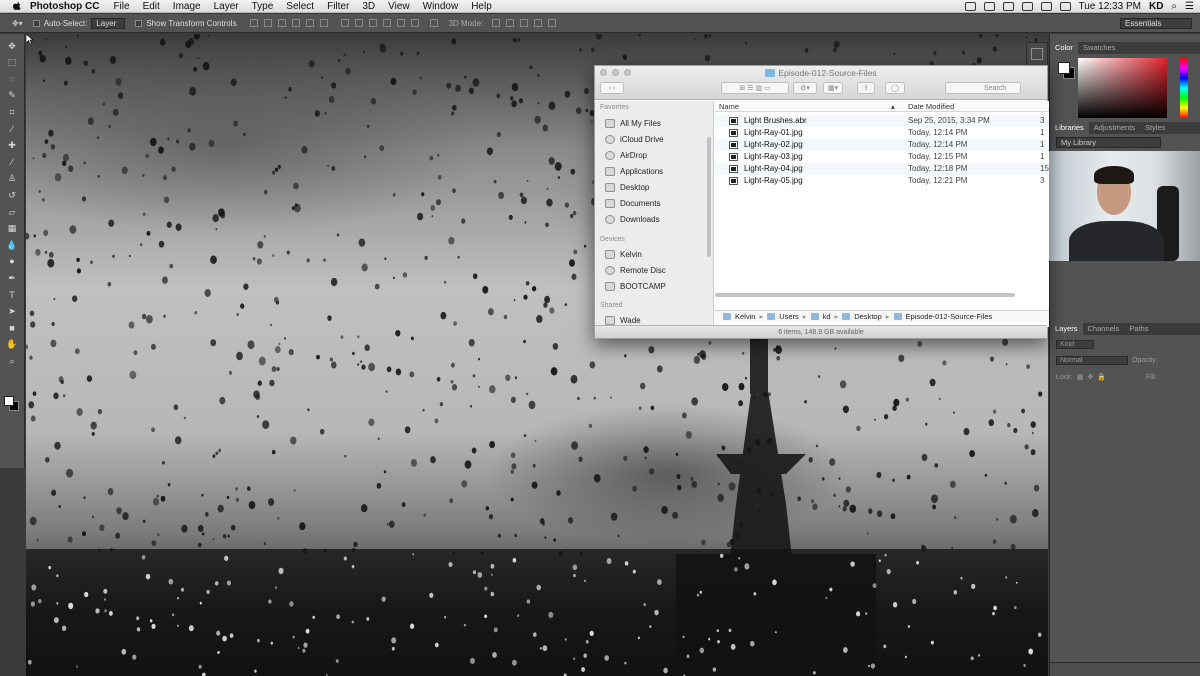  Describe the element at coordinates (108, 23) in the screenshot. I see `auto-select-dropdown: Layer` at that location.